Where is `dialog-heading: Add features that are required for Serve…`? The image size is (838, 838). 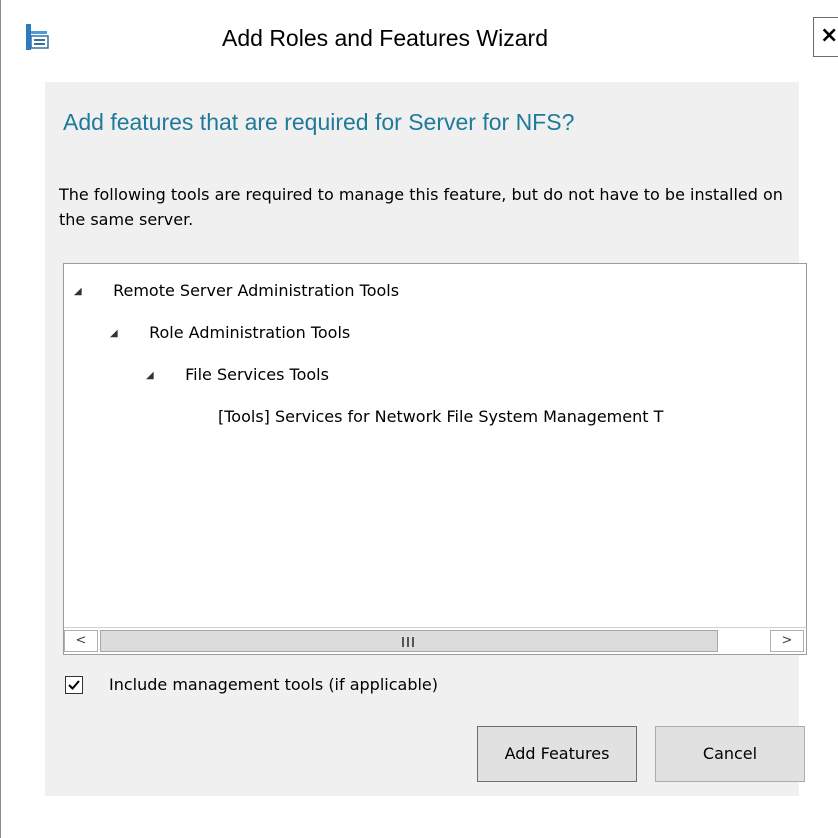
dialog-heading: Add features that are required for Serve… is located at coordinates (319, 122).